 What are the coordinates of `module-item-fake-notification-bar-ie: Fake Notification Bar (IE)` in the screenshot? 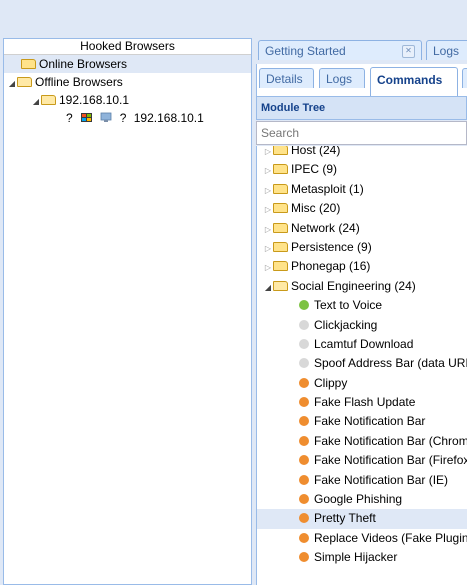 It's located at (362, 480).